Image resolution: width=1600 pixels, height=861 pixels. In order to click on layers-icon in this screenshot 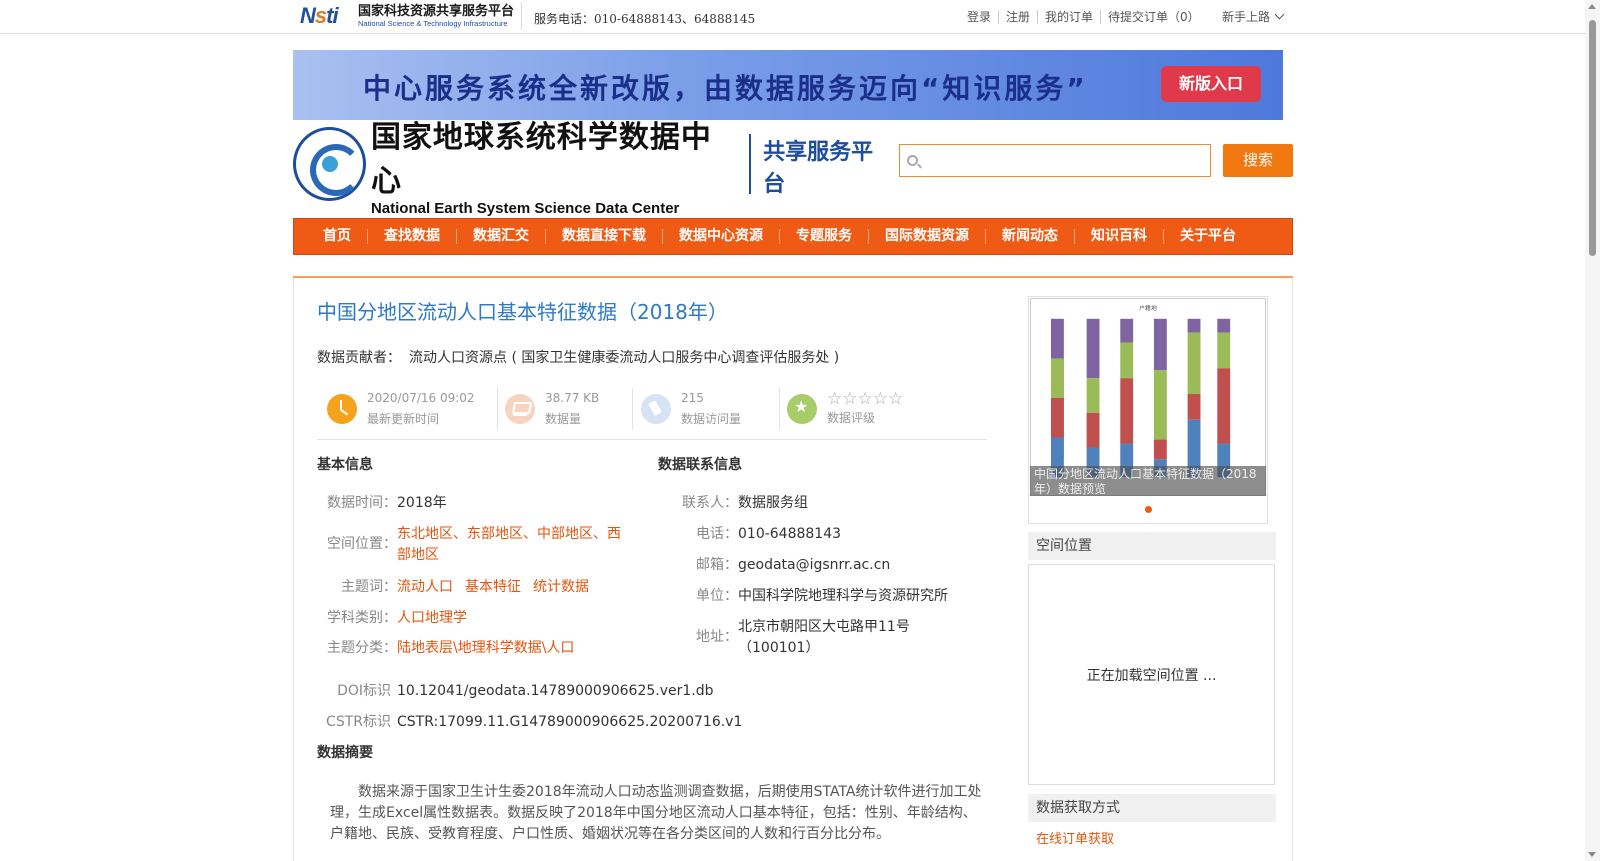, I will do `click(520, 409)`.